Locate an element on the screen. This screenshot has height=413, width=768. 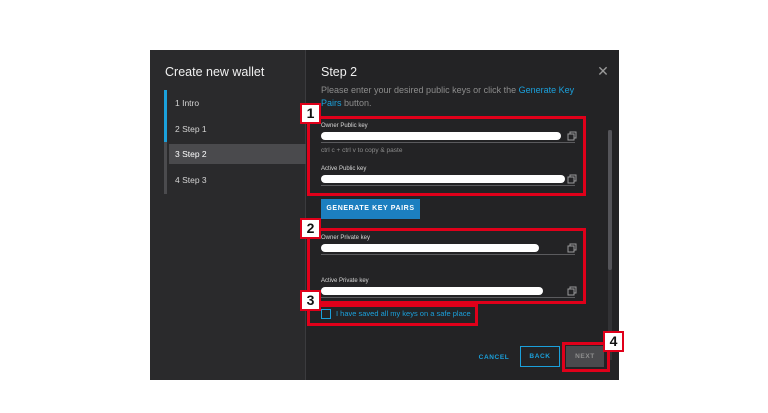
close-icon: ✕ is located at coordinates (603, 71).